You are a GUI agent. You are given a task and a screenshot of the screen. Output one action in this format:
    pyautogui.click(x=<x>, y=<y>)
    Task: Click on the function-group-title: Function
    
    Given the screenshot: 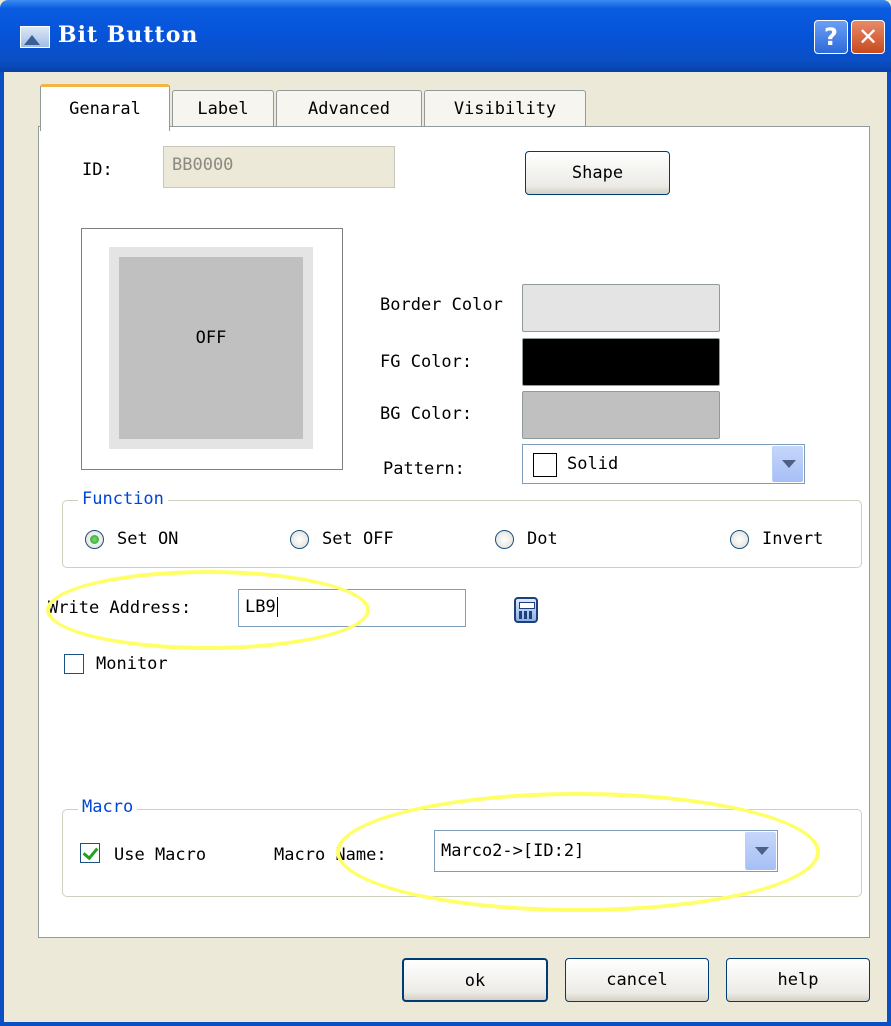 What is the action you would take?
    pyautogui.click(x=123, y=499)
    